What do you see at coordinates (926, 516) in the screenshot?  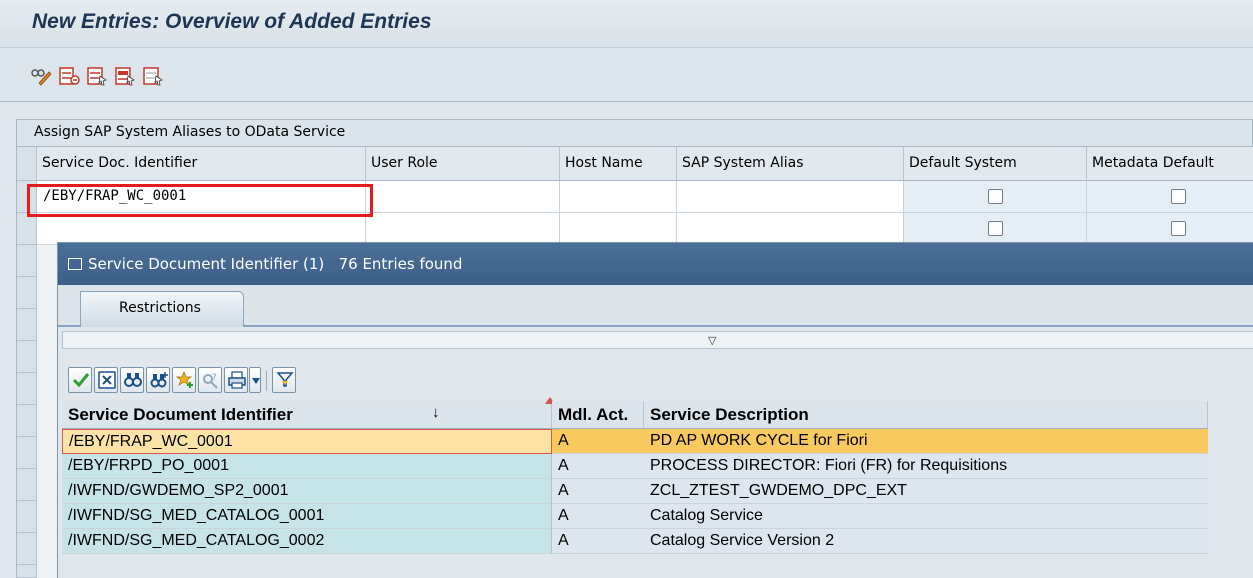 I see `result-description: Catalog Service` at bounding box center [926, 516].